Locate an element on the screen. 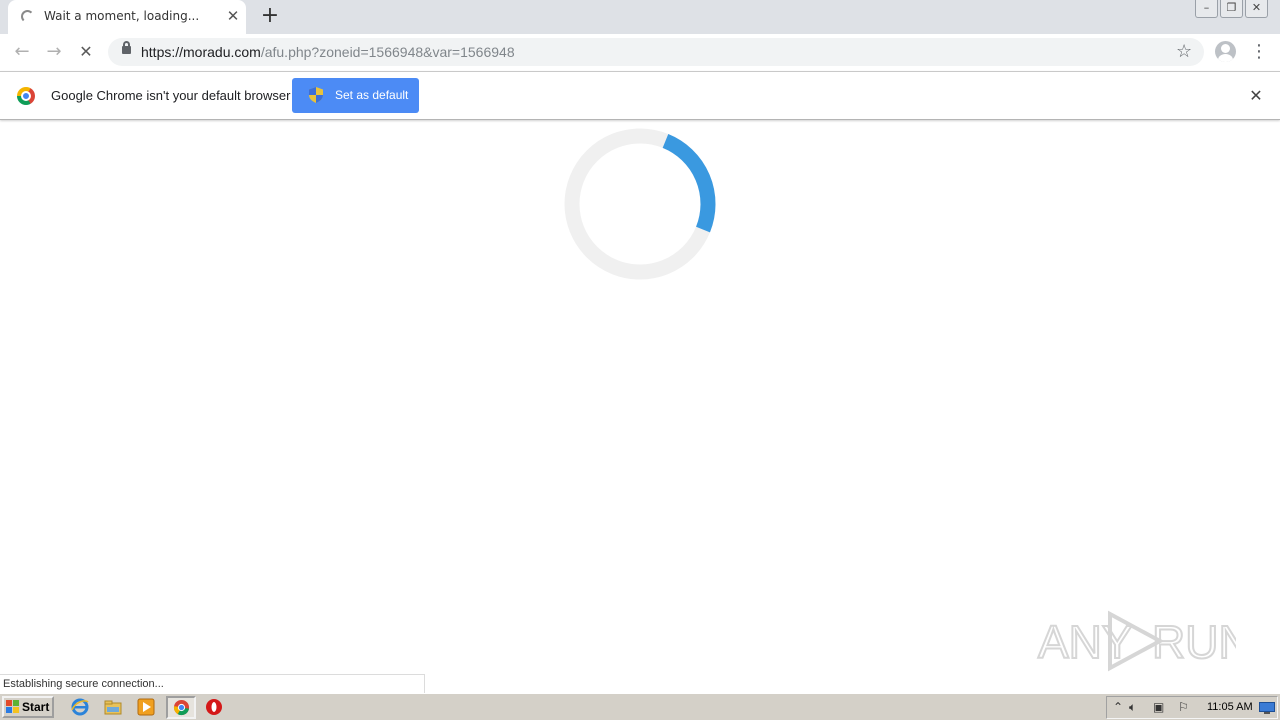  infobar-close-icon: ✕ is located at coordinates (1256, 96).